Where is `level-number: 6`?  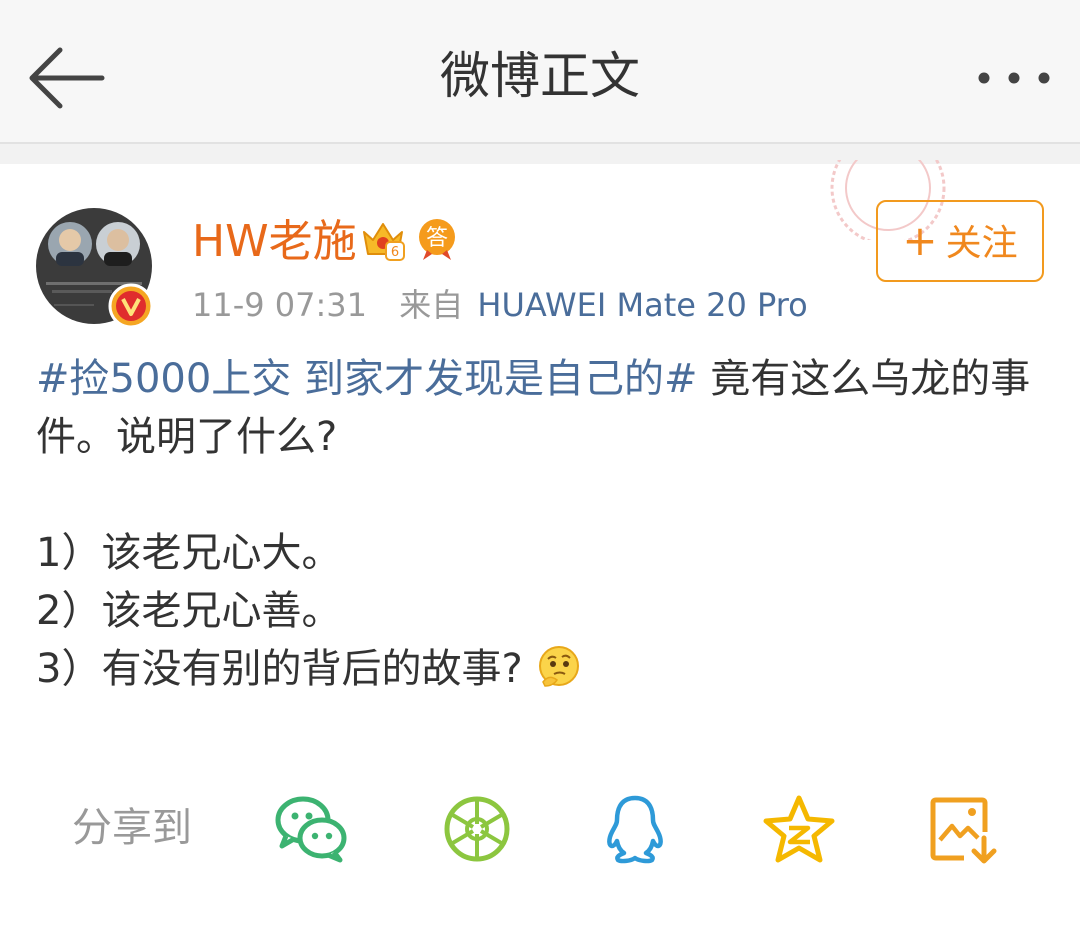 level-number: 6 is located at coordinates (395, 252).